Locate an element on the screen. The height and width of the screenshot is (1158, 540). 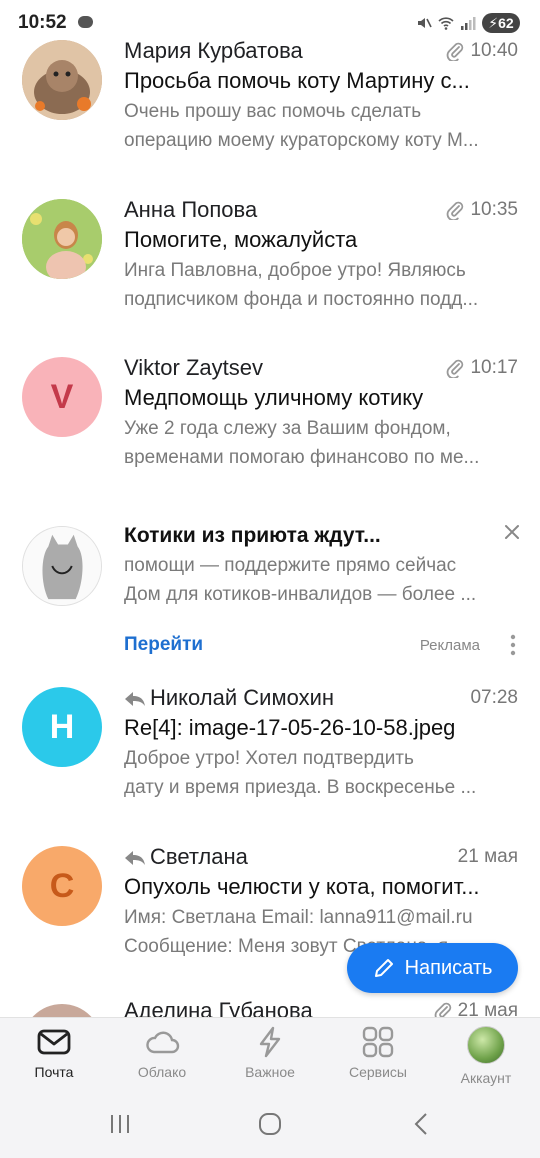
email-time: 10:17 is located at coordinates (482, 368).